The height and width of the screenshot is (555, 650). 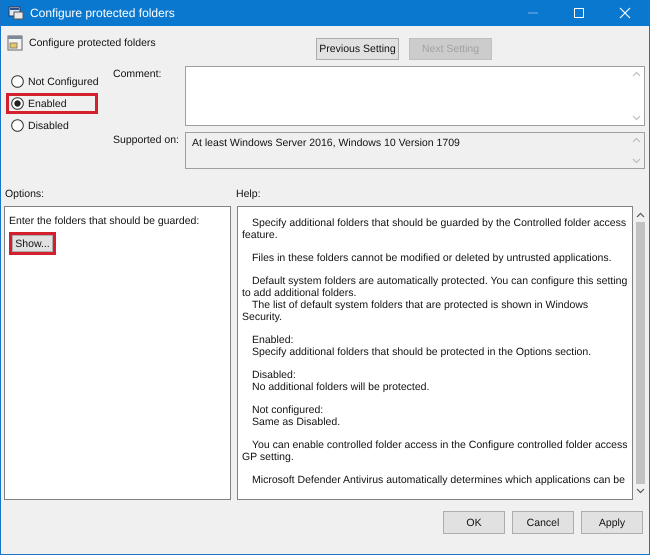 I want to click on help-text: Disabled:, so click(x=274, y=375).